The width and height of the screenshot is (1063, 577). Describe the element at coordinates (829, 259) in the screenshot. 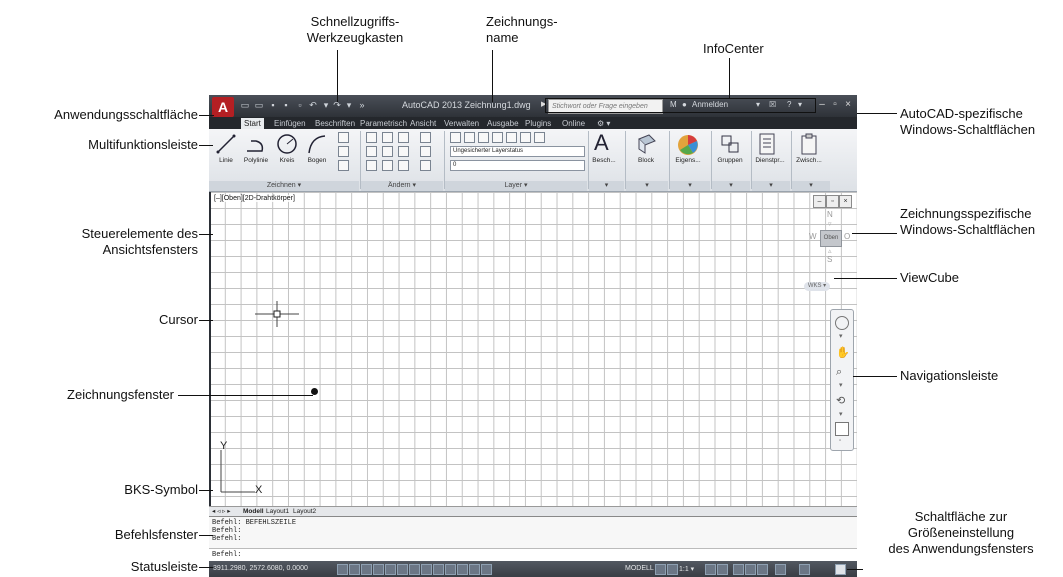

I see `viewcube-south: S` at that location.